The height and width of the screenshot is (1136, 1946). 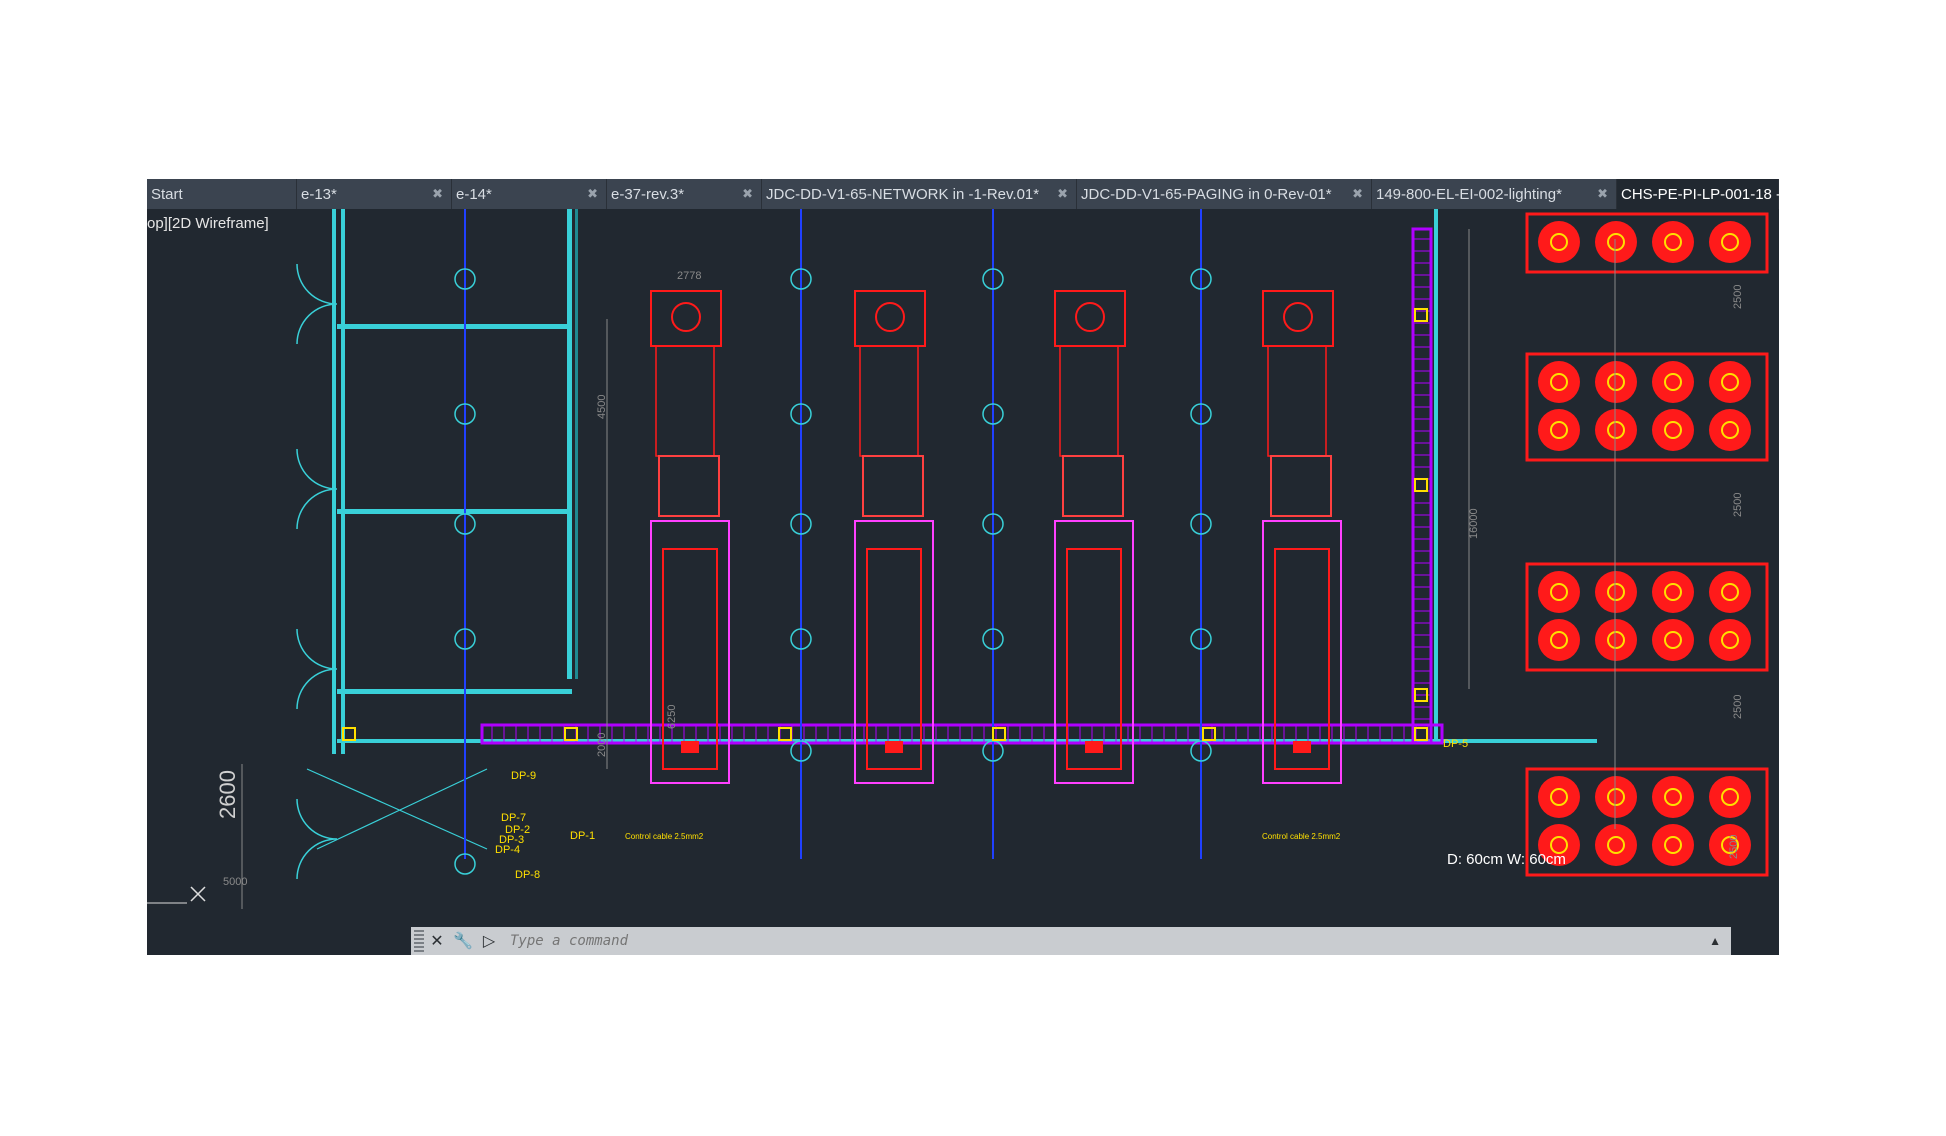 I want to click on file-tab: CHS-PE-PI-LP-001-18 - 20, so click(x=1698, y=194).